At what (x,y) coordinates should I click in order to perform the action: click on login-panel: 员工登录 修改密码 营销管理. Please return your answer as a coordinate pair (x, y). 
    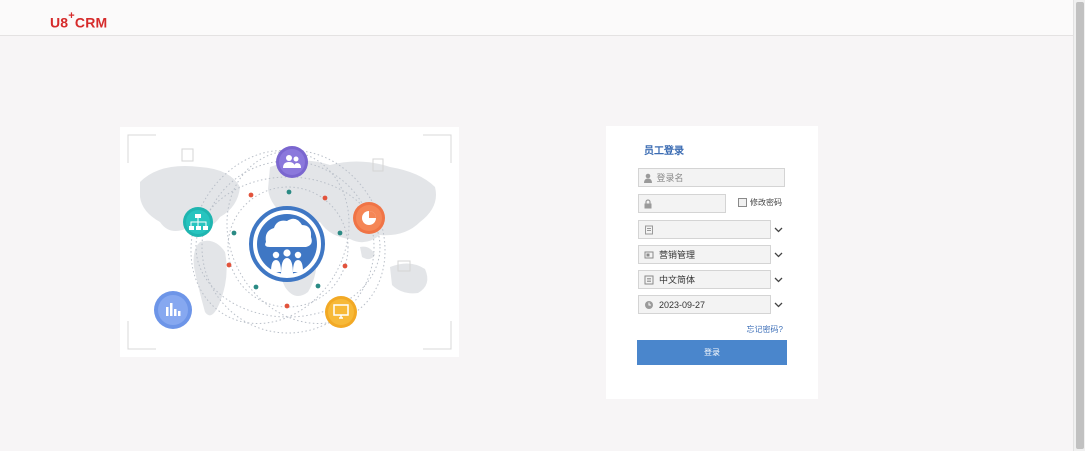
    Looking at the image, I should click on (712, 262).